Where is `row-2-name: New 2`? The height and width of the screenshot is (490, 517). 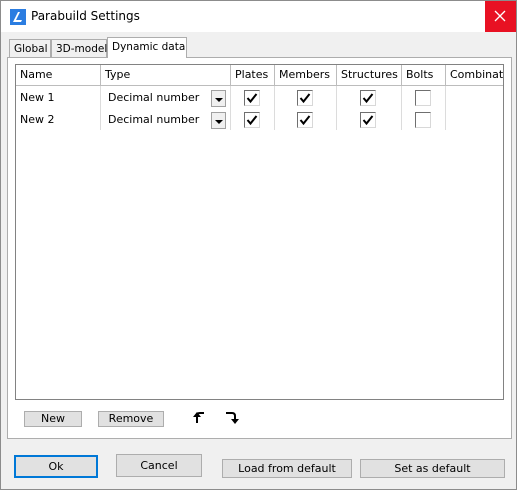 row-2-name: New 2 is located at coordinates (58, 120).